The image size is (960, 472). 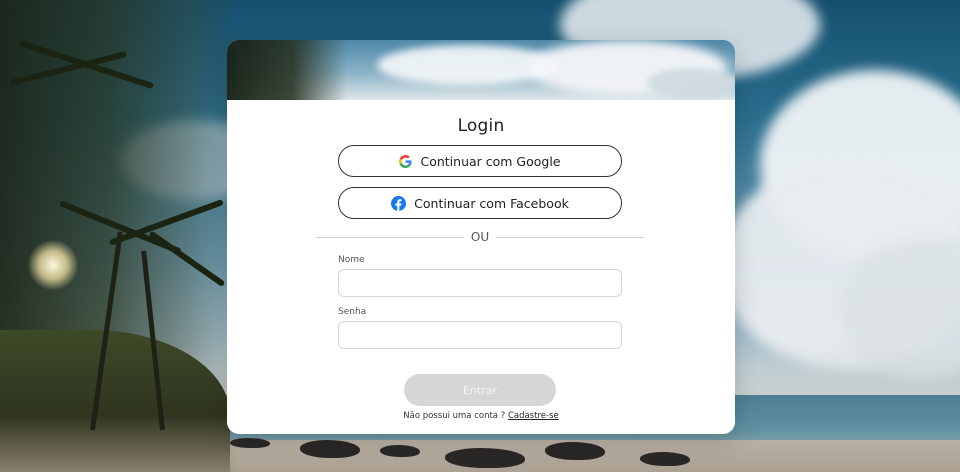 I want to click on login-title: Login, so click(x=481, y=126).